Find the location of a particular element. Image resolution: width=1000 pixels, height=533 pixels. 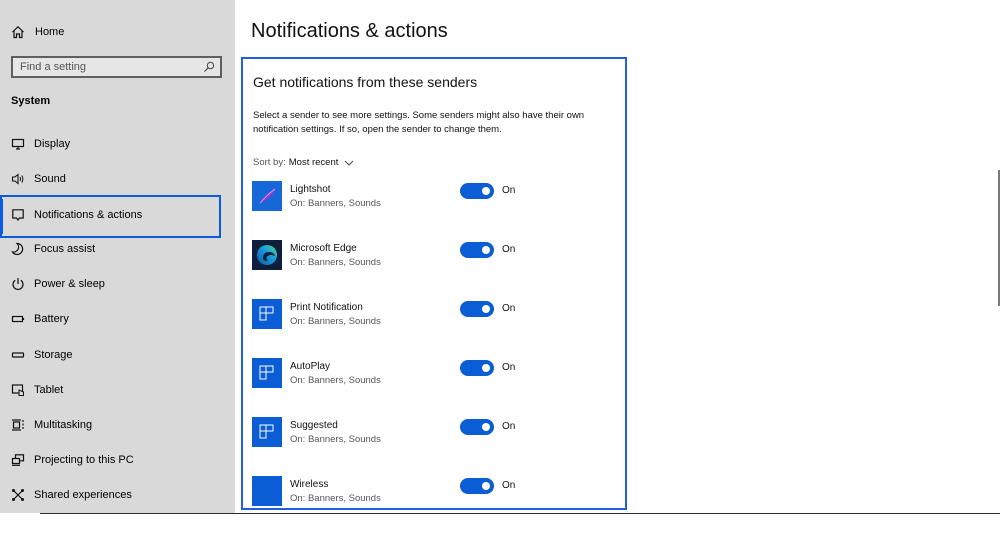

section-title-system: System is located at coordinates (31, 101).